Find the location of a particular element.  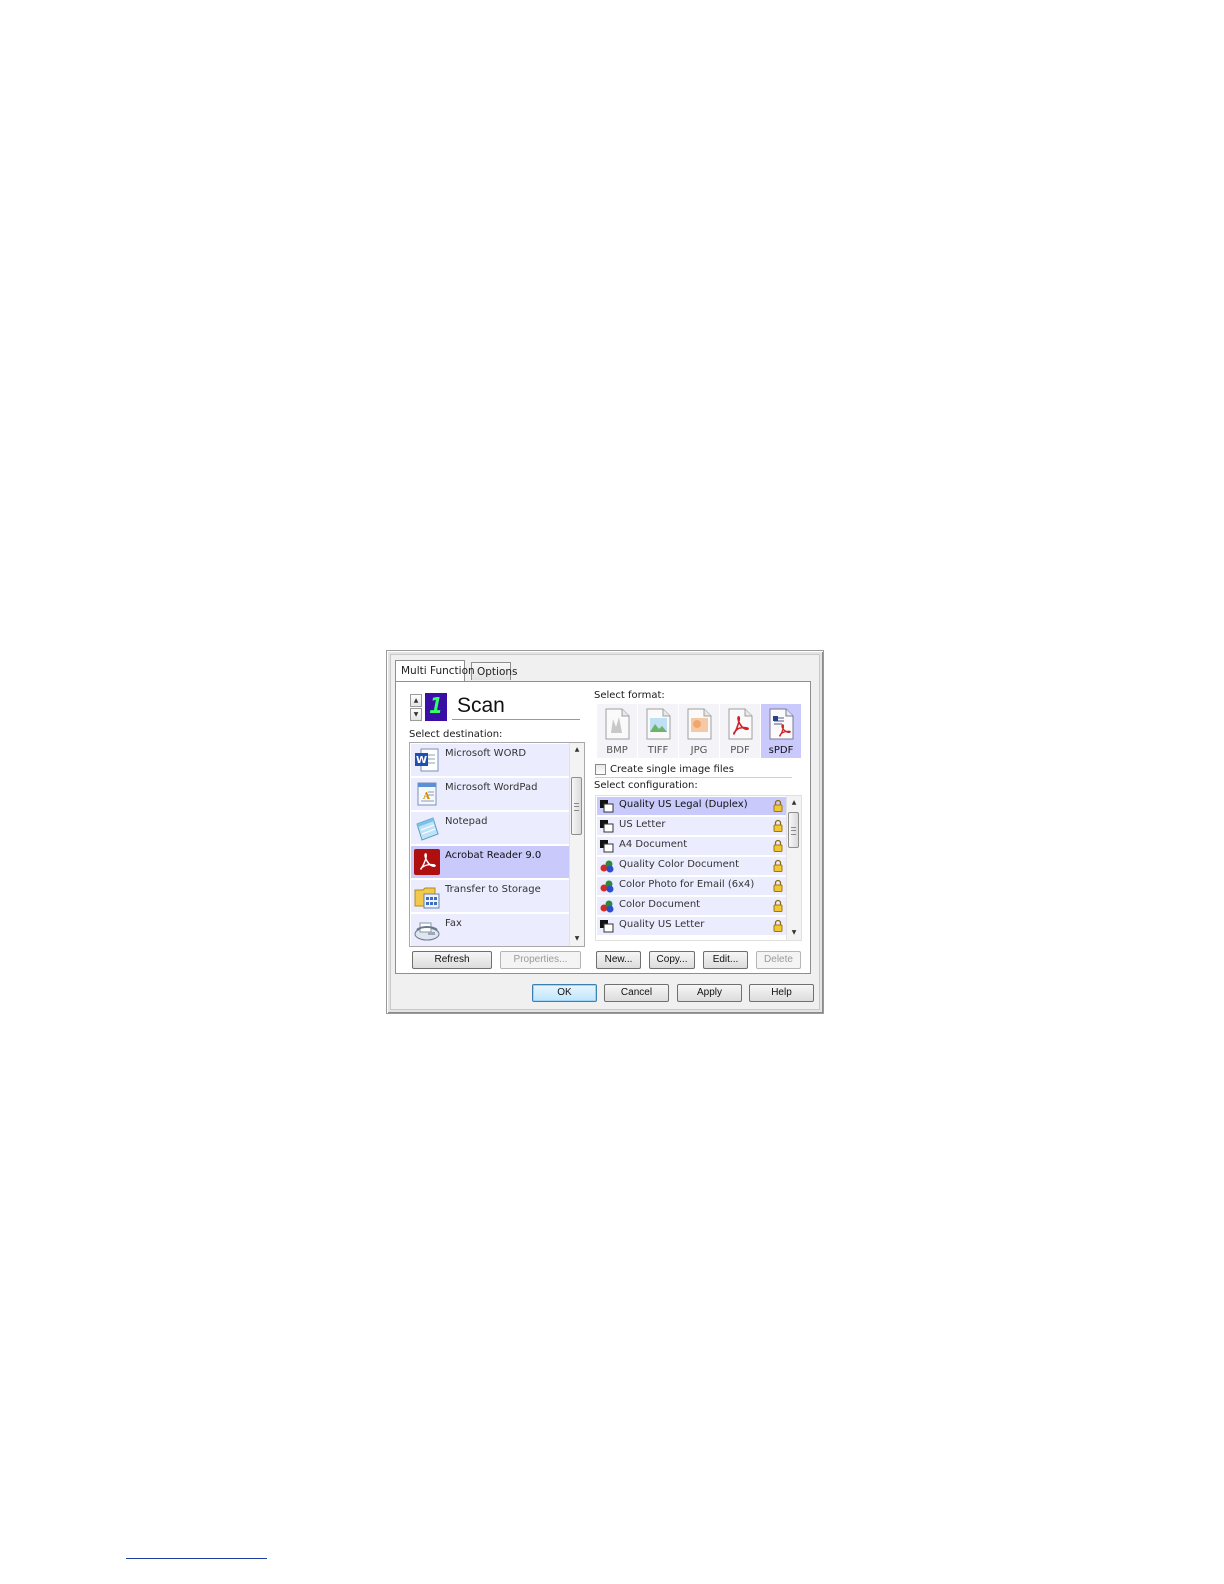

destination-item-notepad: Notepad is located at coordinates (490, 829).